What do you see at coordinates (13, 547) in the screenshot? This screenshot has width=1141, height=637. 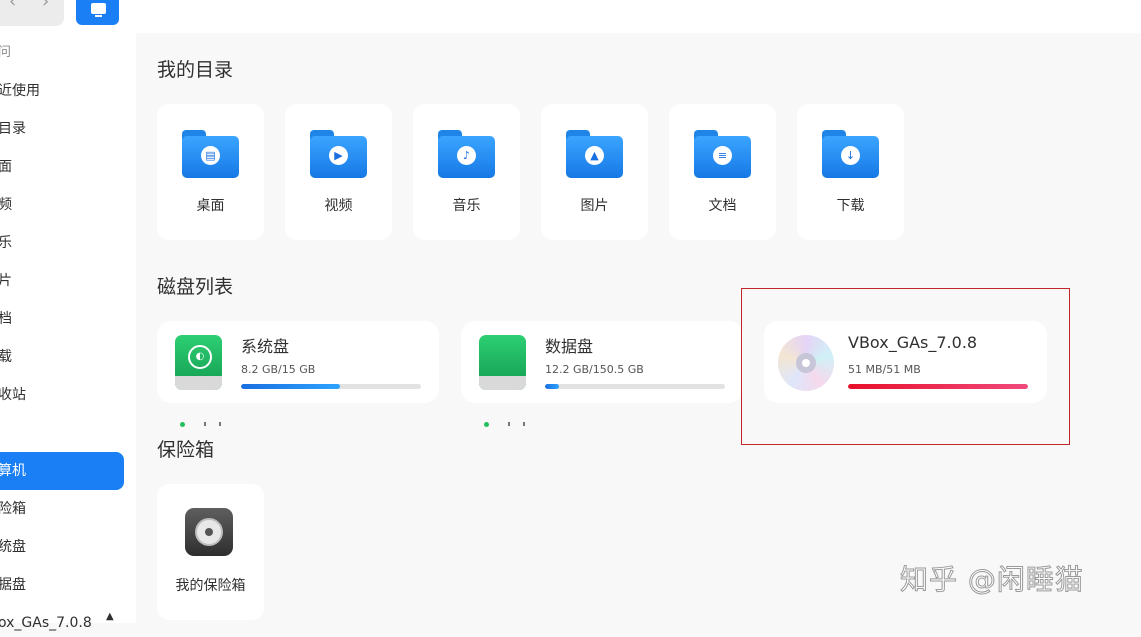 I see `sidebar-item-system-disk: 统盘` at bounding box center [13, 547].